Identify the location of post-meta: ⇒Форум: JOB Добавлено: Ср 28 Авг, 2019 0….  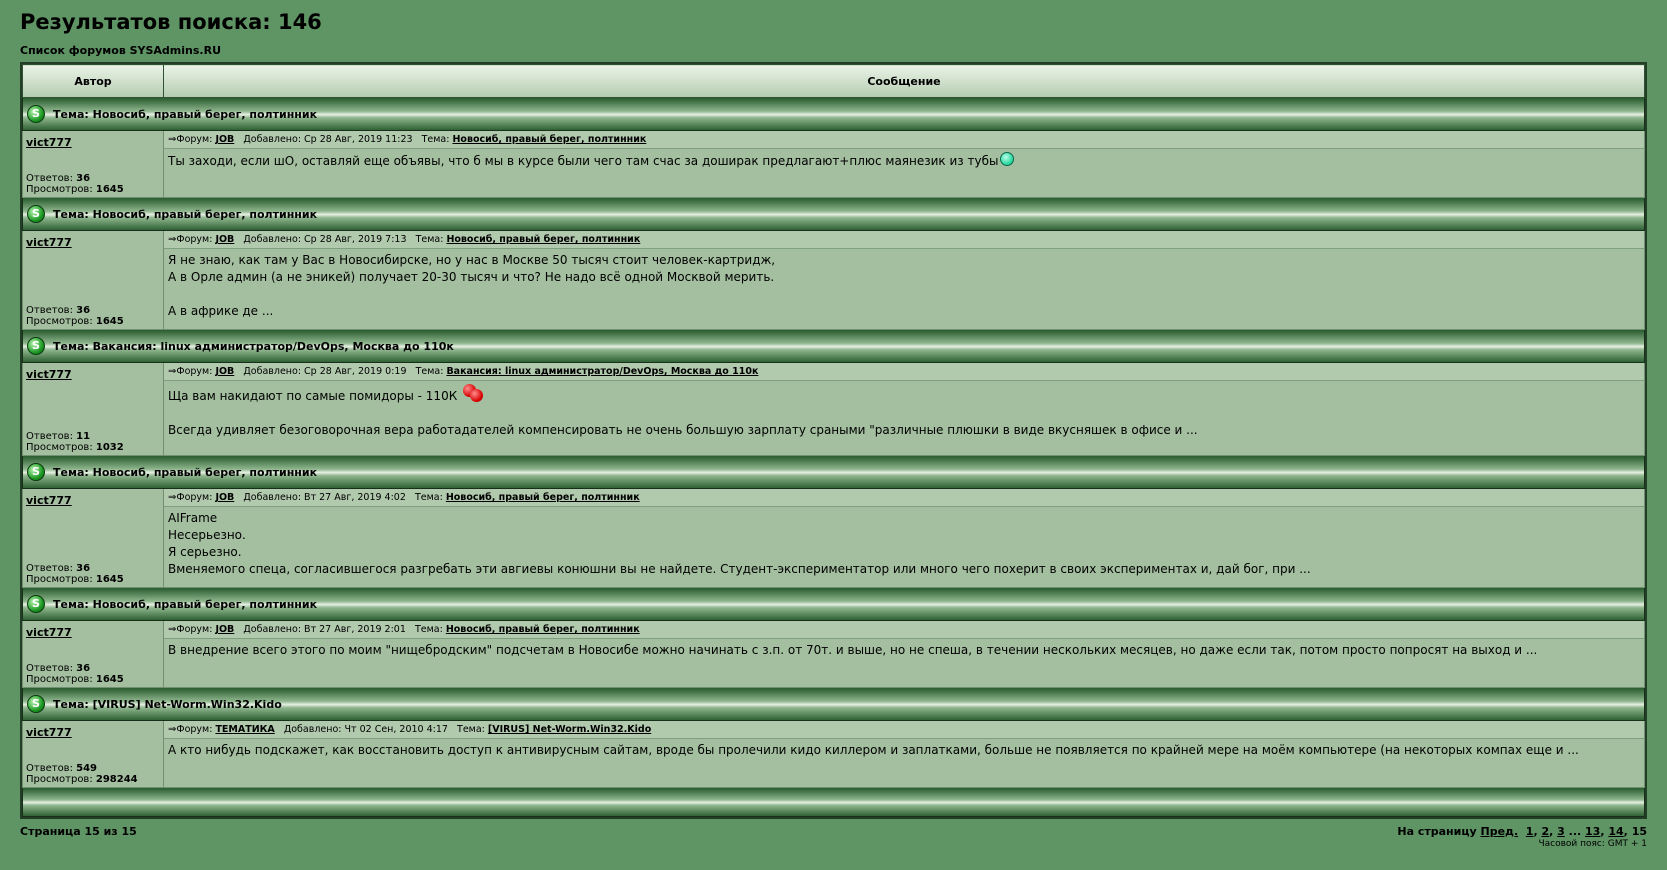
(904, 372).